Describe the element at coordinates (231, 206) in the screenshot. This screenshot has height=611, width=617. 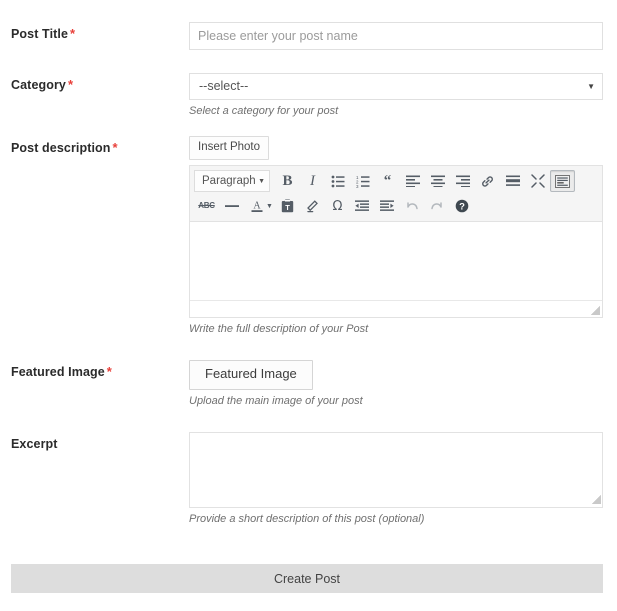
I see `horizontal-rule-icon` at that location.